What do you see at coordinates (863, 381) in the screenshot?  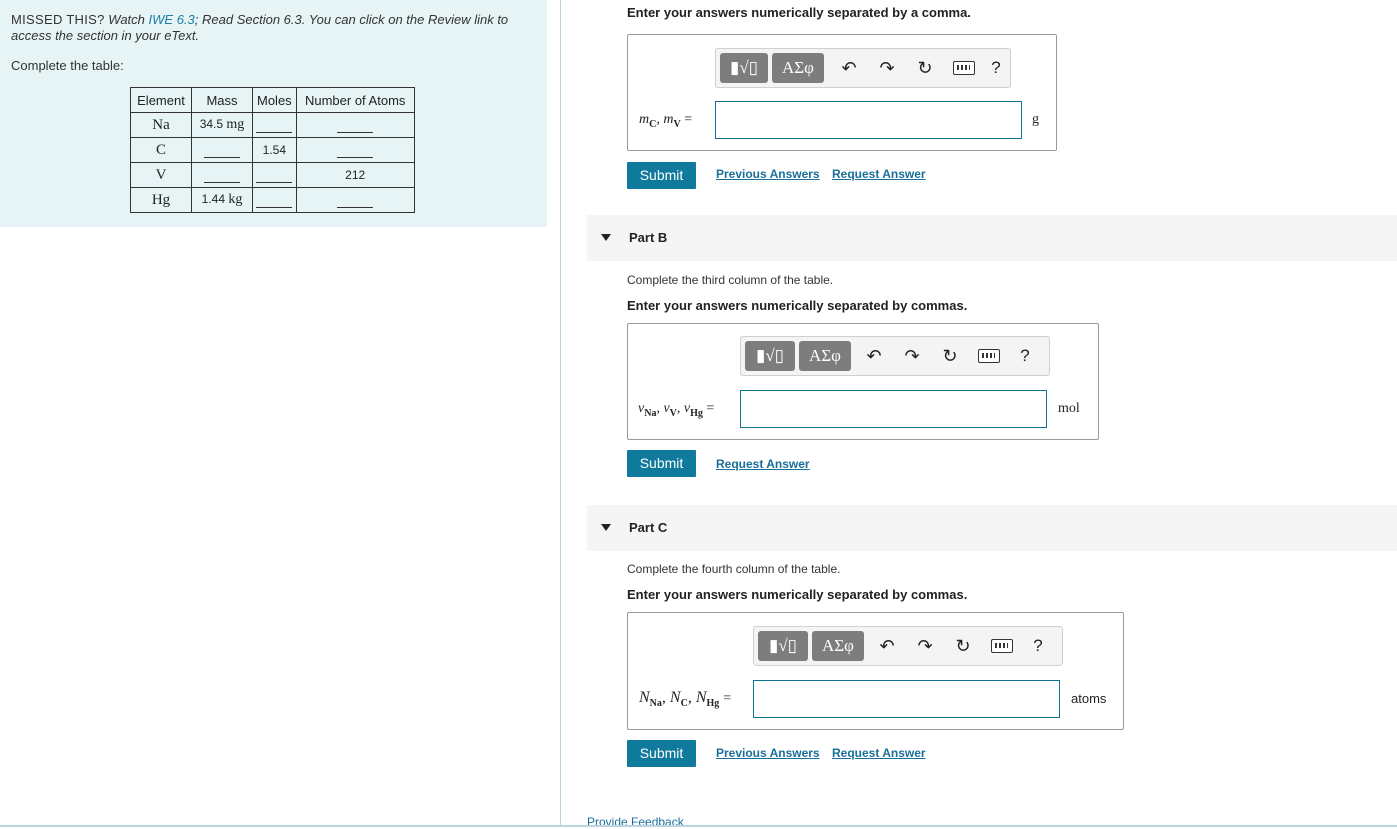 I see `part-b-answer-box: ▮√▯ ΑΣφ ↶ ↷ ↻ ? νNa, νV, νHg = mol` at bounding box center [863, 381].